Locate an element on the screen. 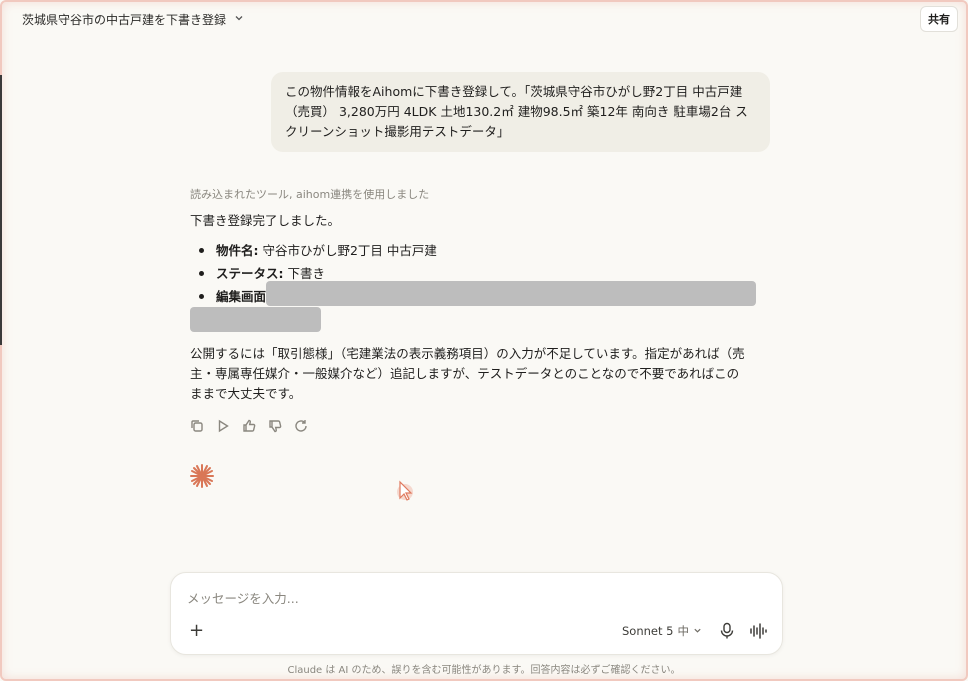  chat-header: 茨城県守谷市の中古戸建を下書き登録 共有 is located at coordinates (484, 19).